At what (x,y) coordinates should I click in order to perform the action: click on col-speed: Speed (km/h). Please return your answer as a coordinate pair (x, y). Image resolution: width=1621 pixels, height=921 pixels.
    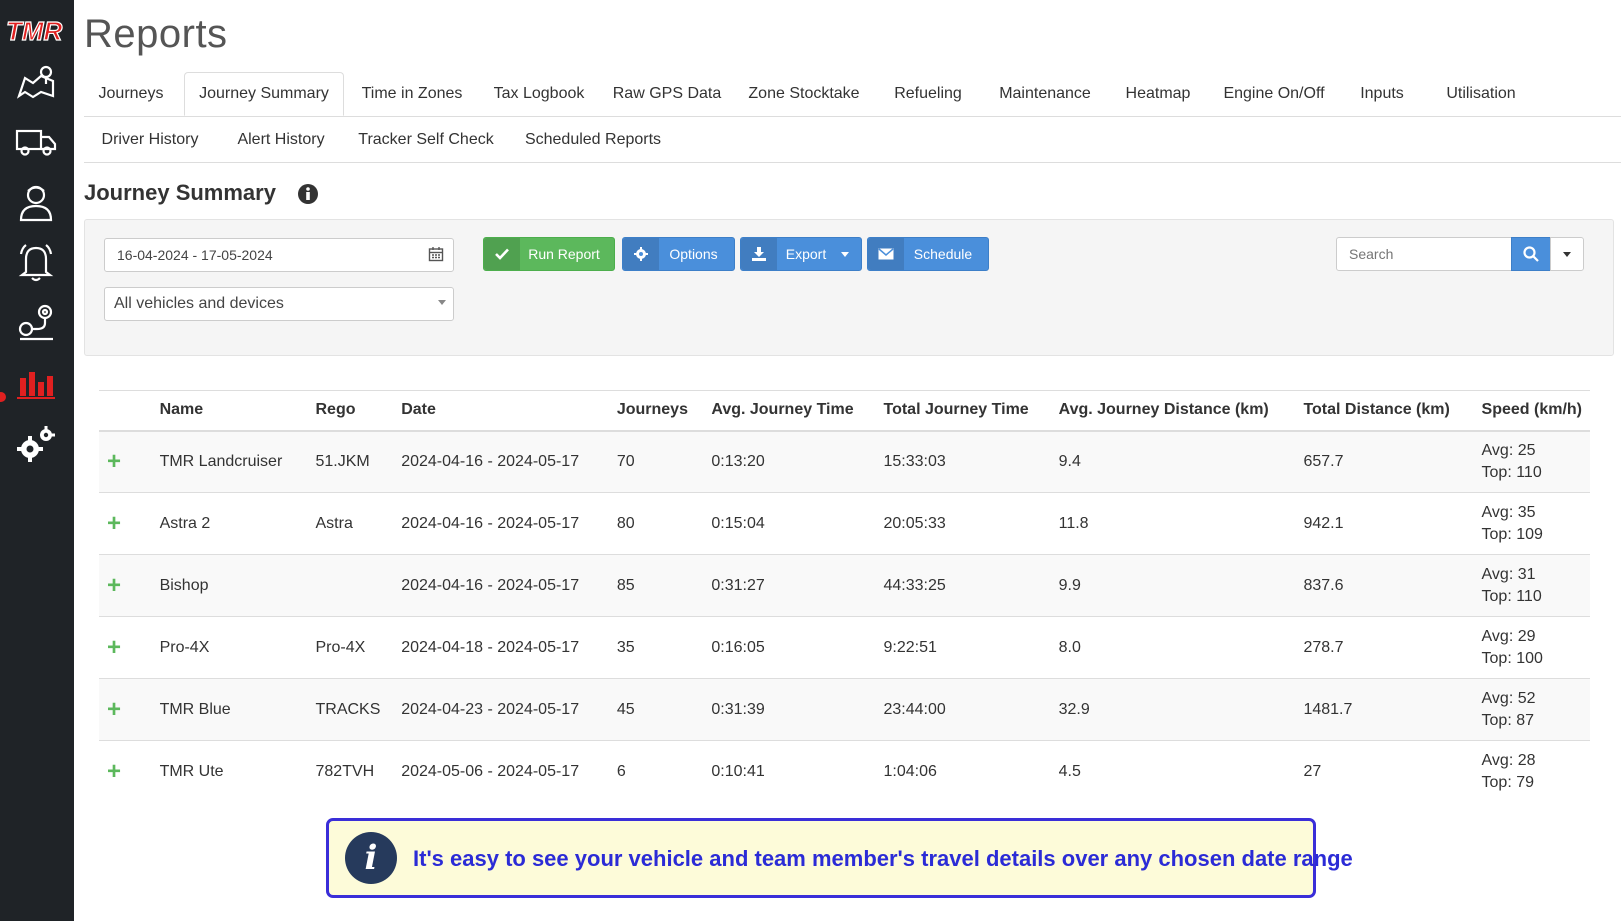
    Looking at the image, I should click on (1531, 411).